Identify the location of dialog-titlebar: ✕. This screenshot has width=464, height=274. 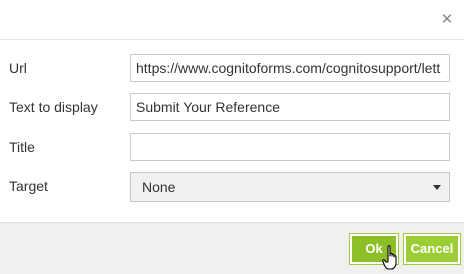
(232, 20).